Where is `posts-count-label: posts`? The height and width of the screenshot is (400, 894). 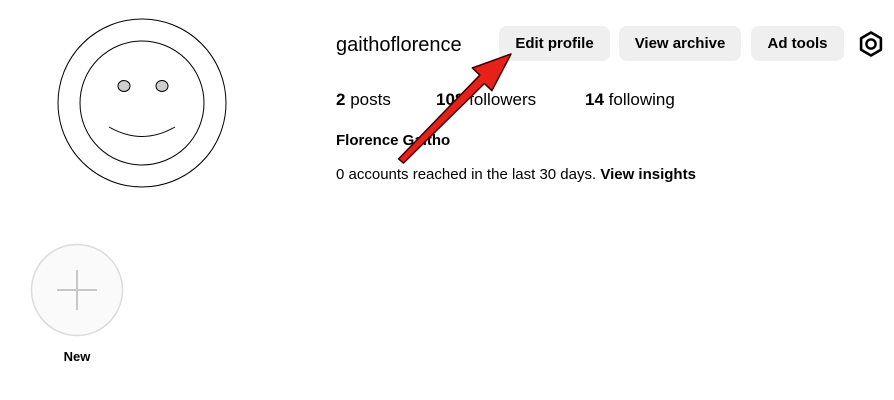
posts-count-label: posts is located at coordinates (368, 99).